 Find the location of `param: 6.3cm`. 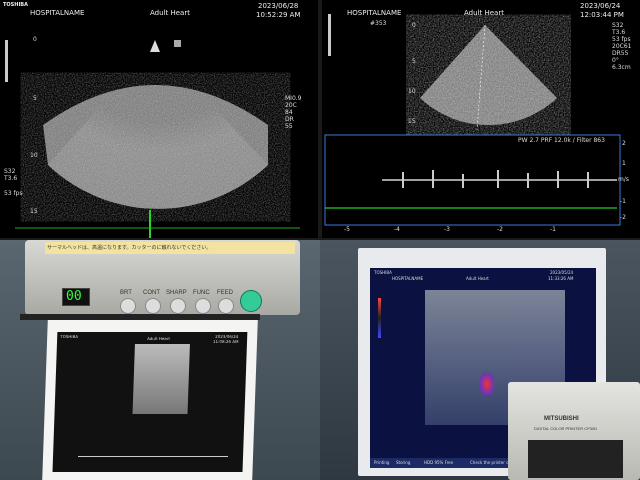

param: 6.3cm is located at coordinates (621, 67).